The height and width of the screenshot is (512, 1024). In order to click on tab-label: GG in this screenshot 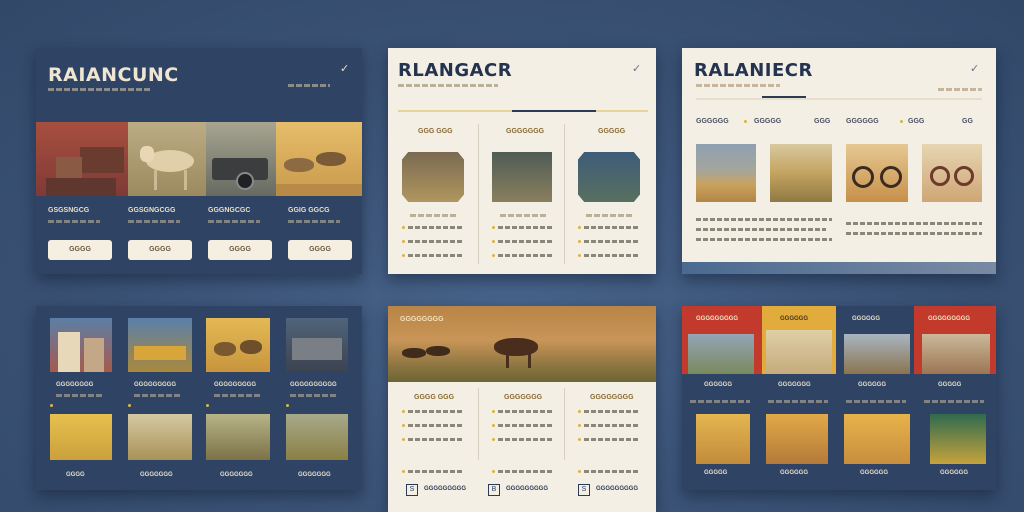, I will do `click(967, 121)`.